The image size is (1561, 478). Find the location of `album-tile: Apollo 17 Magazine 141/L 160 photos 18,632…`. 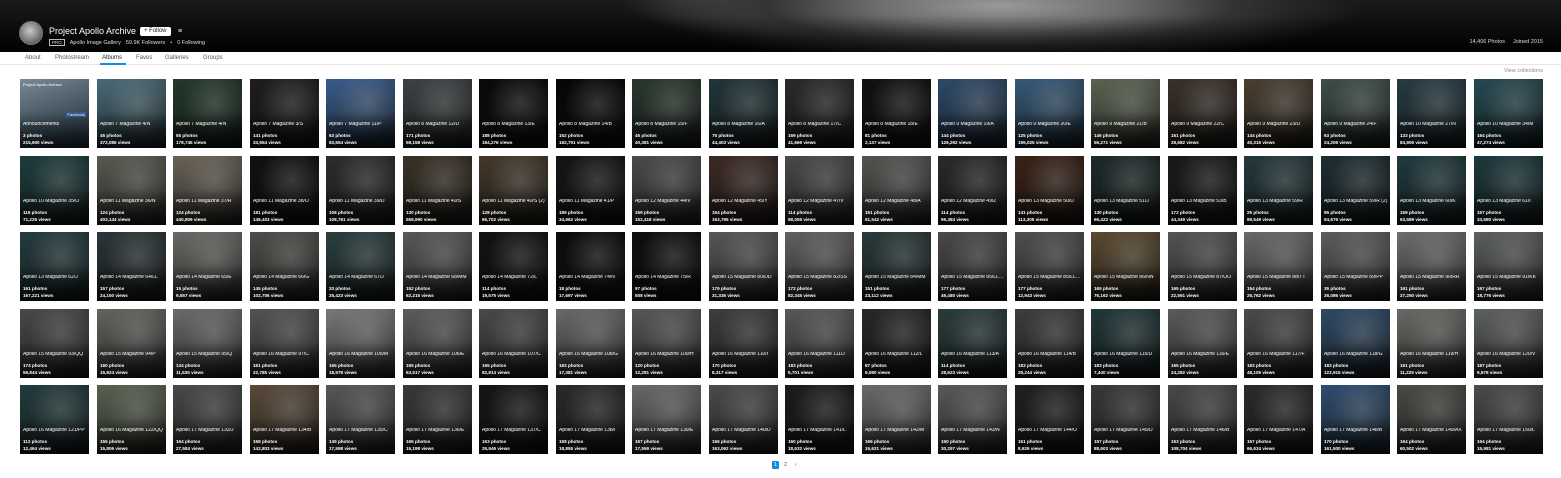

album-tile: Apollo 17 Magazine 141/L 160 photos 18,632… is located at coordinates (819, 419).